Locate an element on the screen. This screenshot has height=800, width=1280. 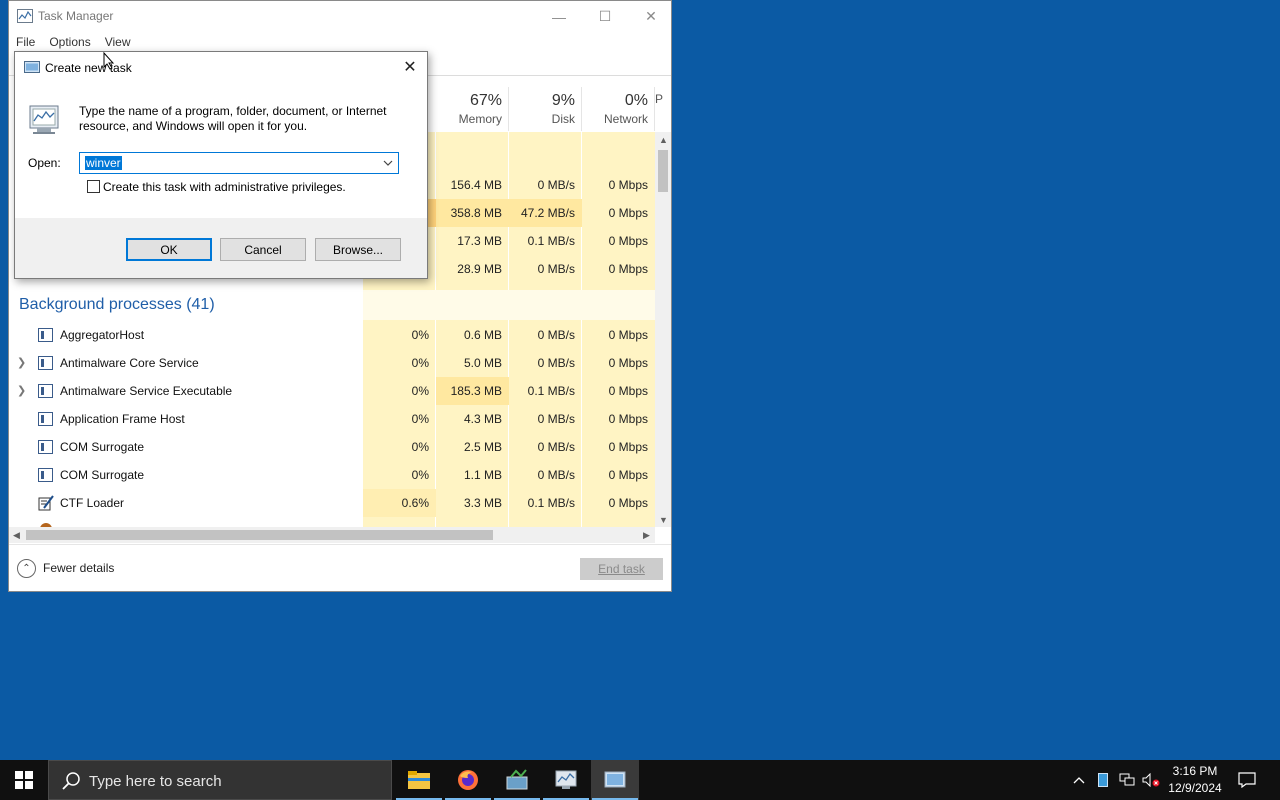
menu-file: File is located at coordinates (25, 42).